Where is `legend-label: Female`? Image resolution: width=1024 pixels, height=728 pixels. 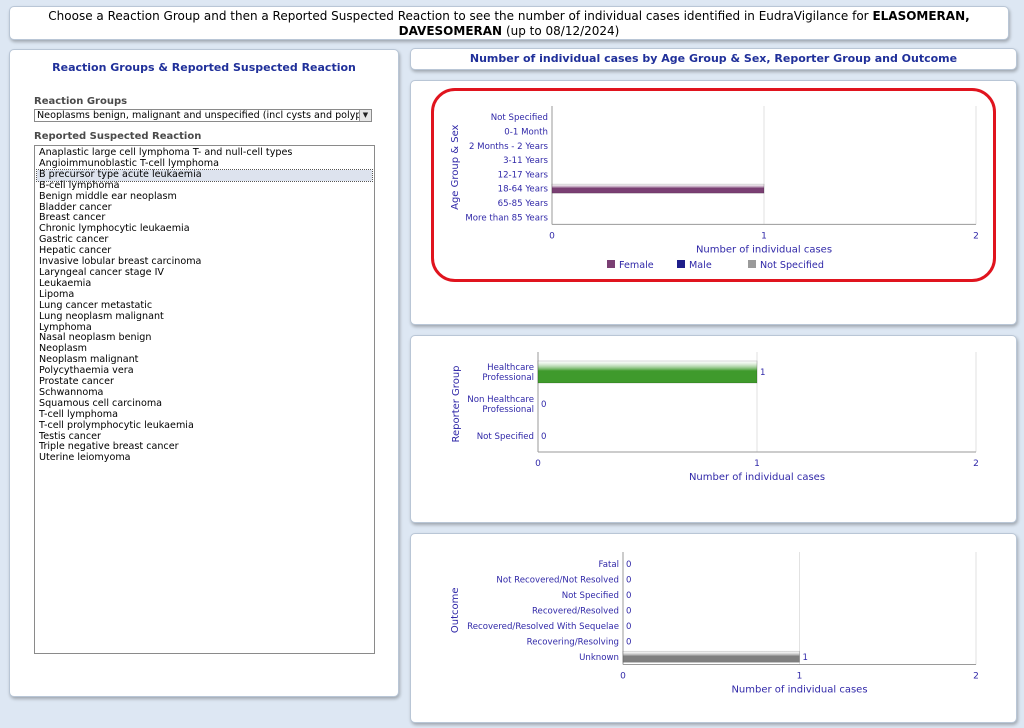 legend-label: Female is located at coordinates (636, 265).